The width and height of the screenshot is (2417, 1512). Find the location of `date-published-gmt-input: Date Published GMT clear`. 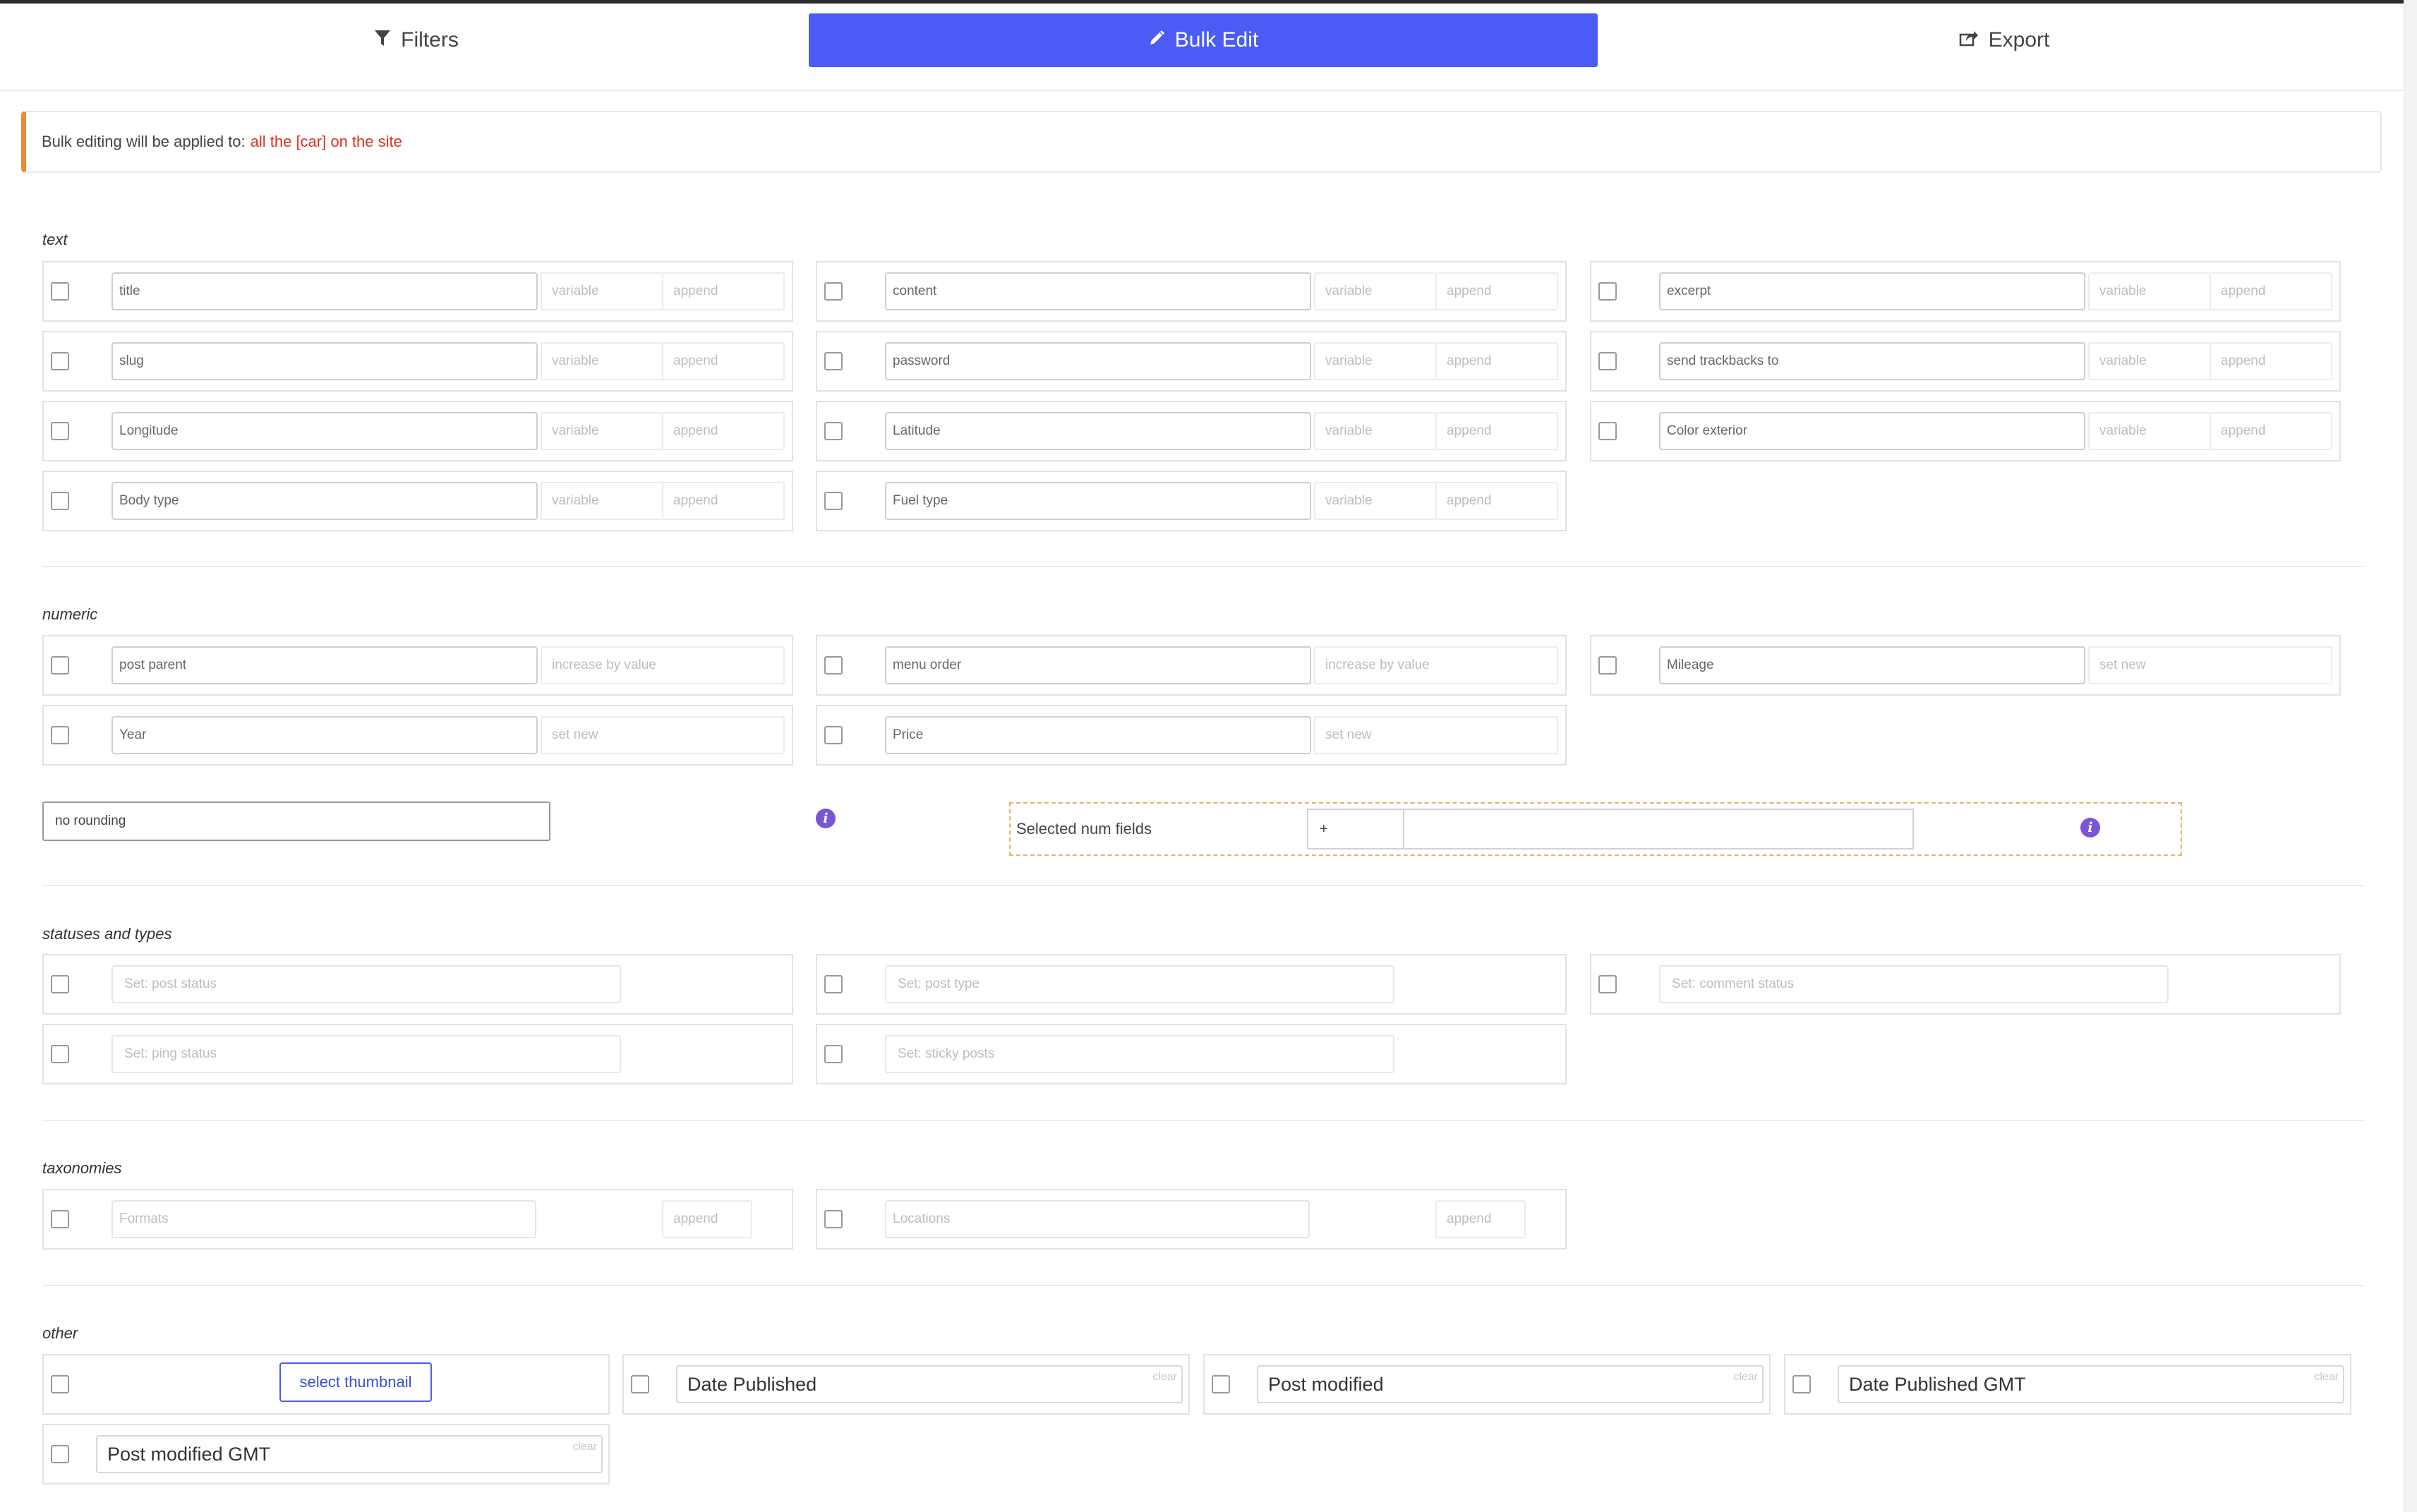

date-published-gmt-input: Date Published GMT clear is located at coordinates (2091, 1384).